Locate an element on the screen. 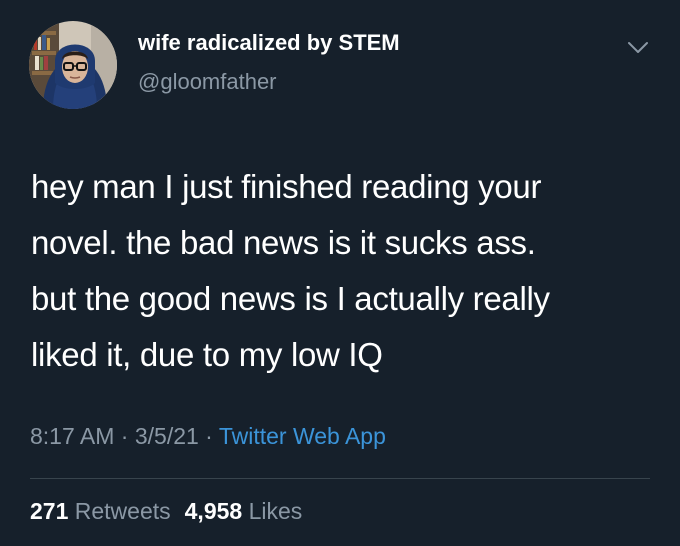 The width and height of the screenshot is (680, 546). tweet-metadata: 8:17 AM · 3/5/21 · Twitter Web App is located at coordinates (208, 436).